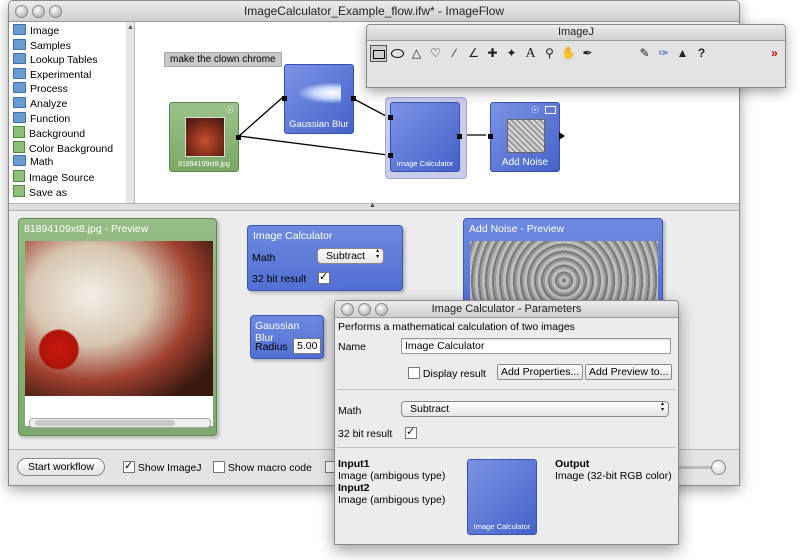 The height and width of the screenshot is (560, 800). What do you see at coordinates (162, 466) in the screenshot?
I see `show-imagej-option: Show ImageJ` at bounding box center [162, 466].